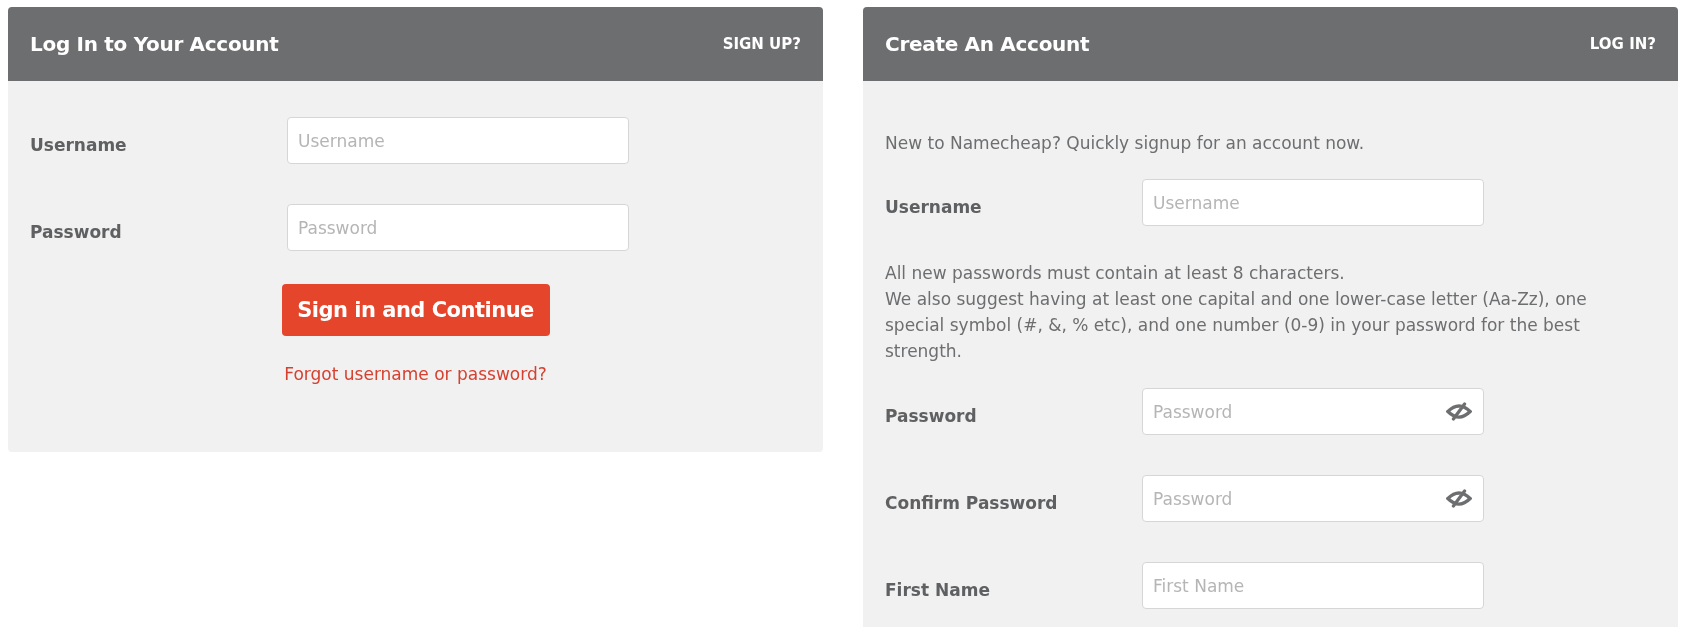 This screenshot has width=1690, height=627. What do you see at coordinates (938, 589) in the screenshot?
I see `field-label: First Name` at bounding box center [938, 589].